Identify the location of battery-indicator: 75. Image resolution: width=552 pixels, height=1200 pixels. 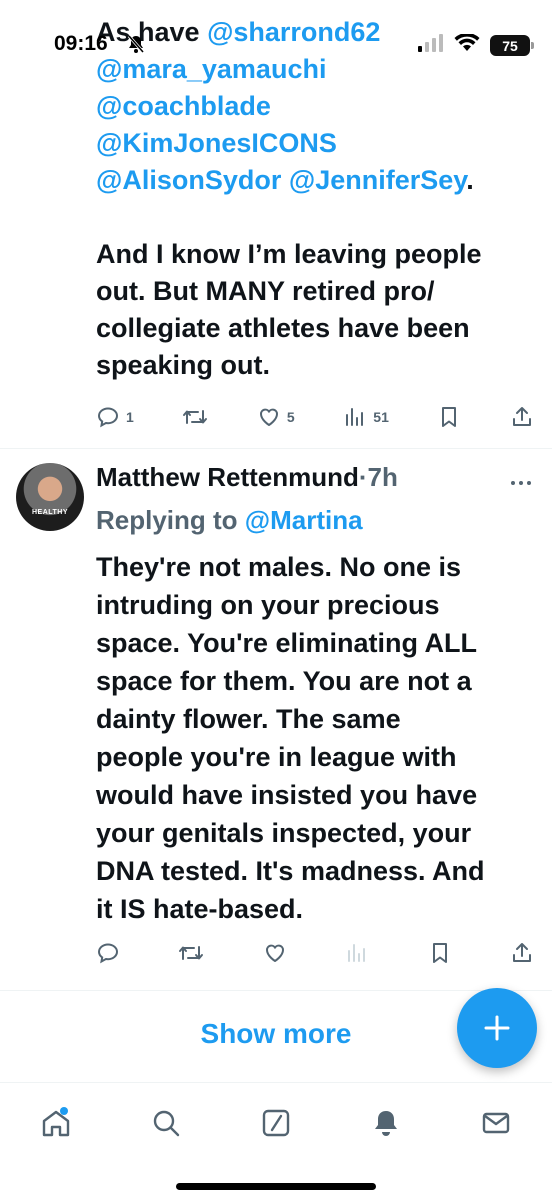
(512, 45).